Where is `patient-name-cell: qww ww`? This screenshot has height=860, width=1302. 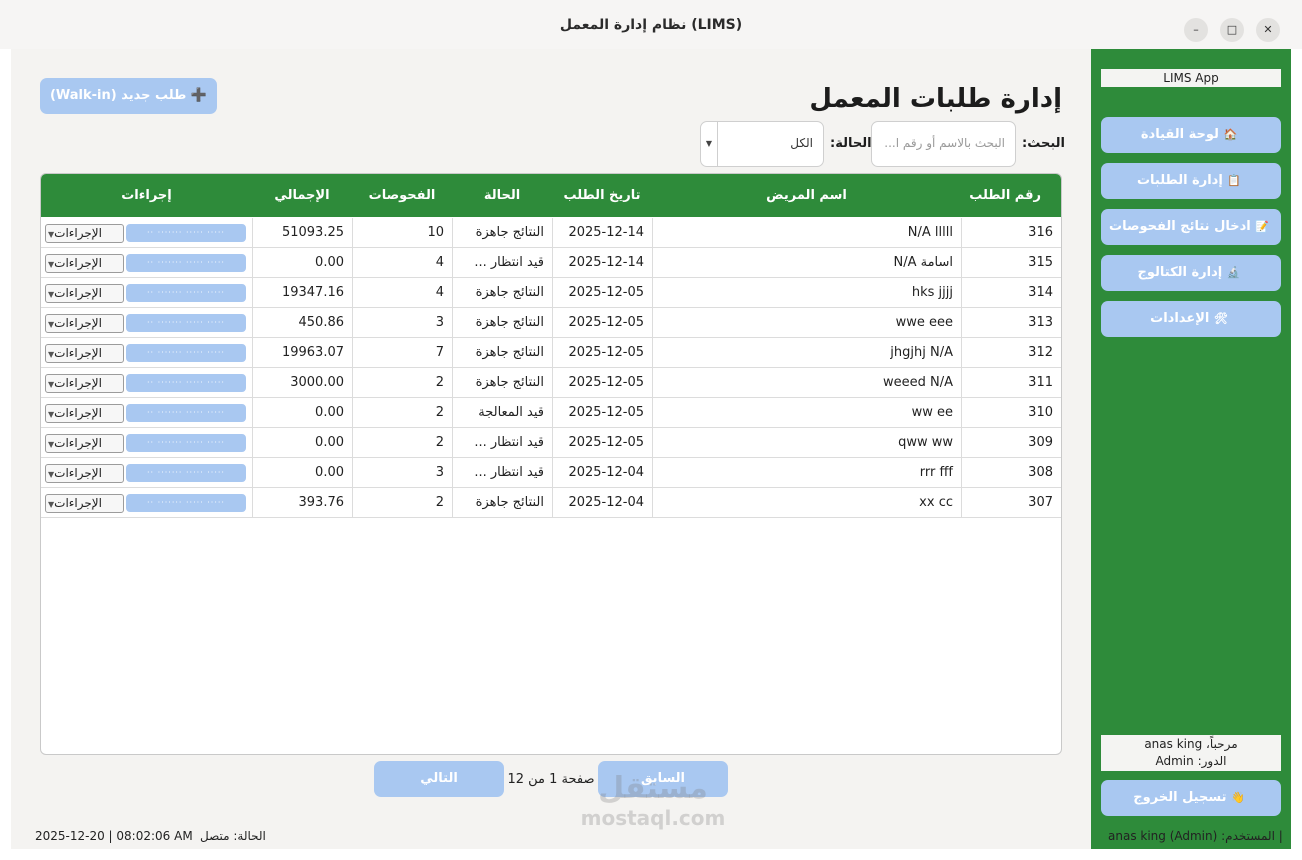
patient-name-cell: qww ww is located at coordinates (806, 443).